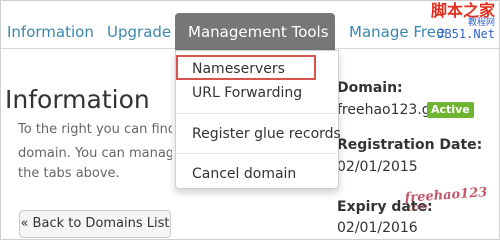 The height and width of the screenshot is (240, 500). What do you see at coordinates (247, 93) in the screenshot?
I see `menu-item-url-forwarding: URL Forwarding` at bounding box center [247, 93].